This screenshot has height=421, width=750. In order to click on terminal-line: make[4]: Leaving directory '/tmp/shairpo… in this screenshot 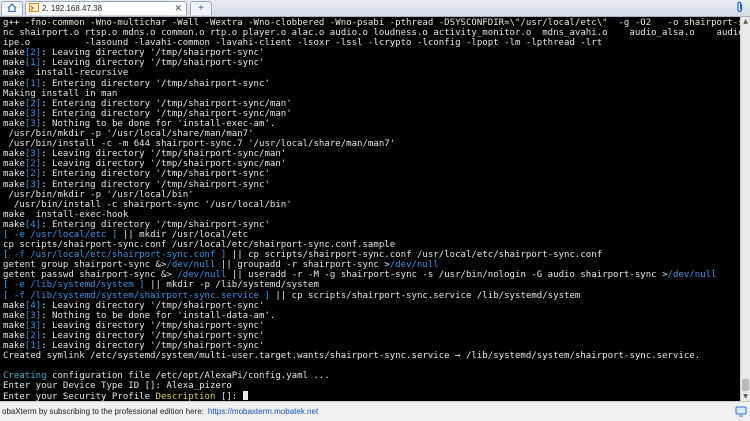, I will do `click(371, 306)`.